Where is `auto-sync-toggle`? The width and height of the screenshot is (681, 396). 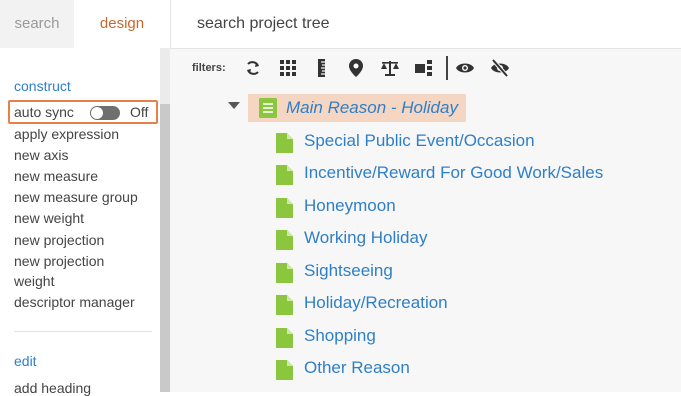
auto-sync-toggle is located at coordinates (105, 113).